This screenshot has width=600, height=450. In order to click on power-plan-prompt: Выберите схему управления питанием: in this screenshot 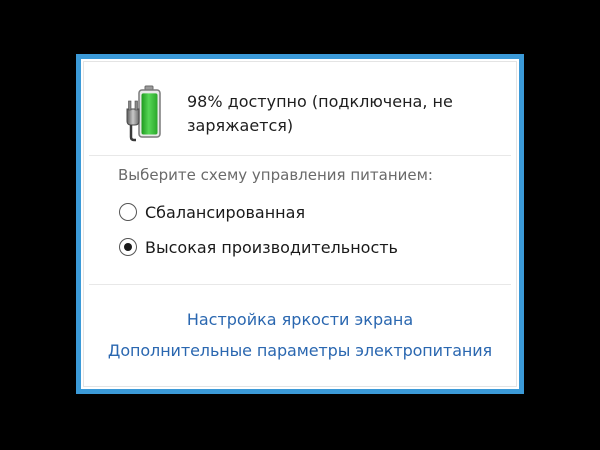, I will do `click(275, 175)`.